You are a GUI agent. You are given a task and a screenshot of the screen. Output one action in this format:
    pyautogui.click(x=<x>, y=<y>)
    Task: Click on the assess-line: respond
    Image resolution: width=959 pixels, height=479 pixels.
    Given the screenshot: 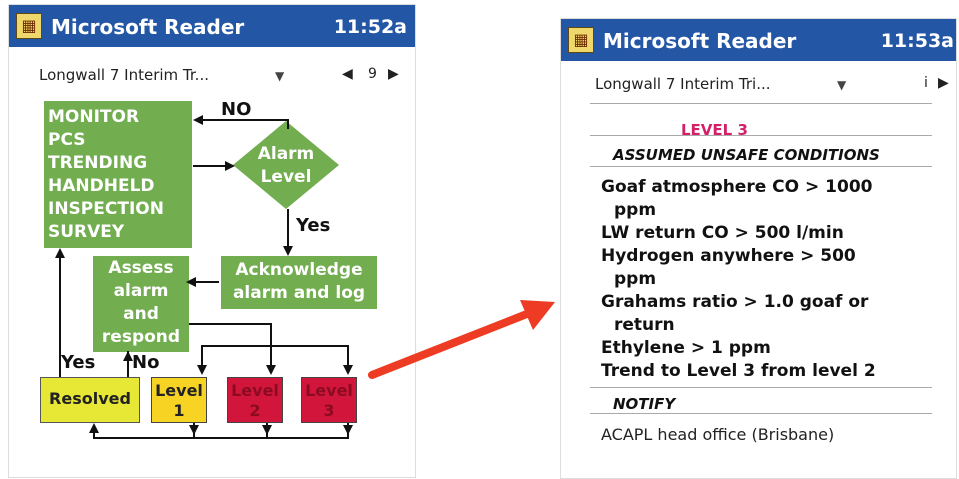 What is the action you would take?
    pyautogui.click(x=141, y=337)
    